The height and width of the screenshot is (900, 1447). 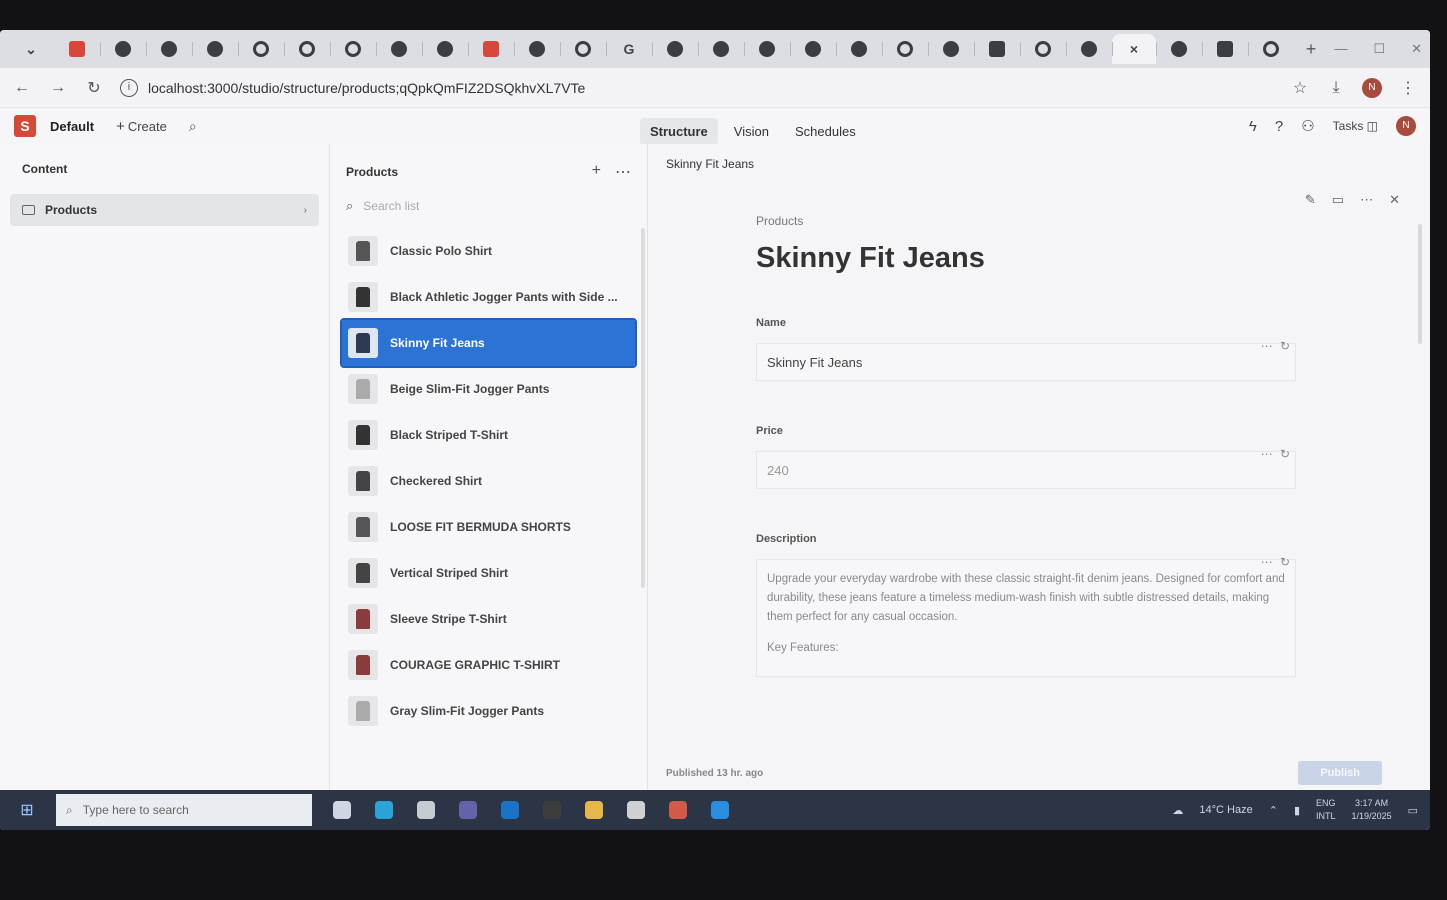 I want to click on list-item: Beige Slim-Fit Jogger Pants, so click(x=488, y=389).